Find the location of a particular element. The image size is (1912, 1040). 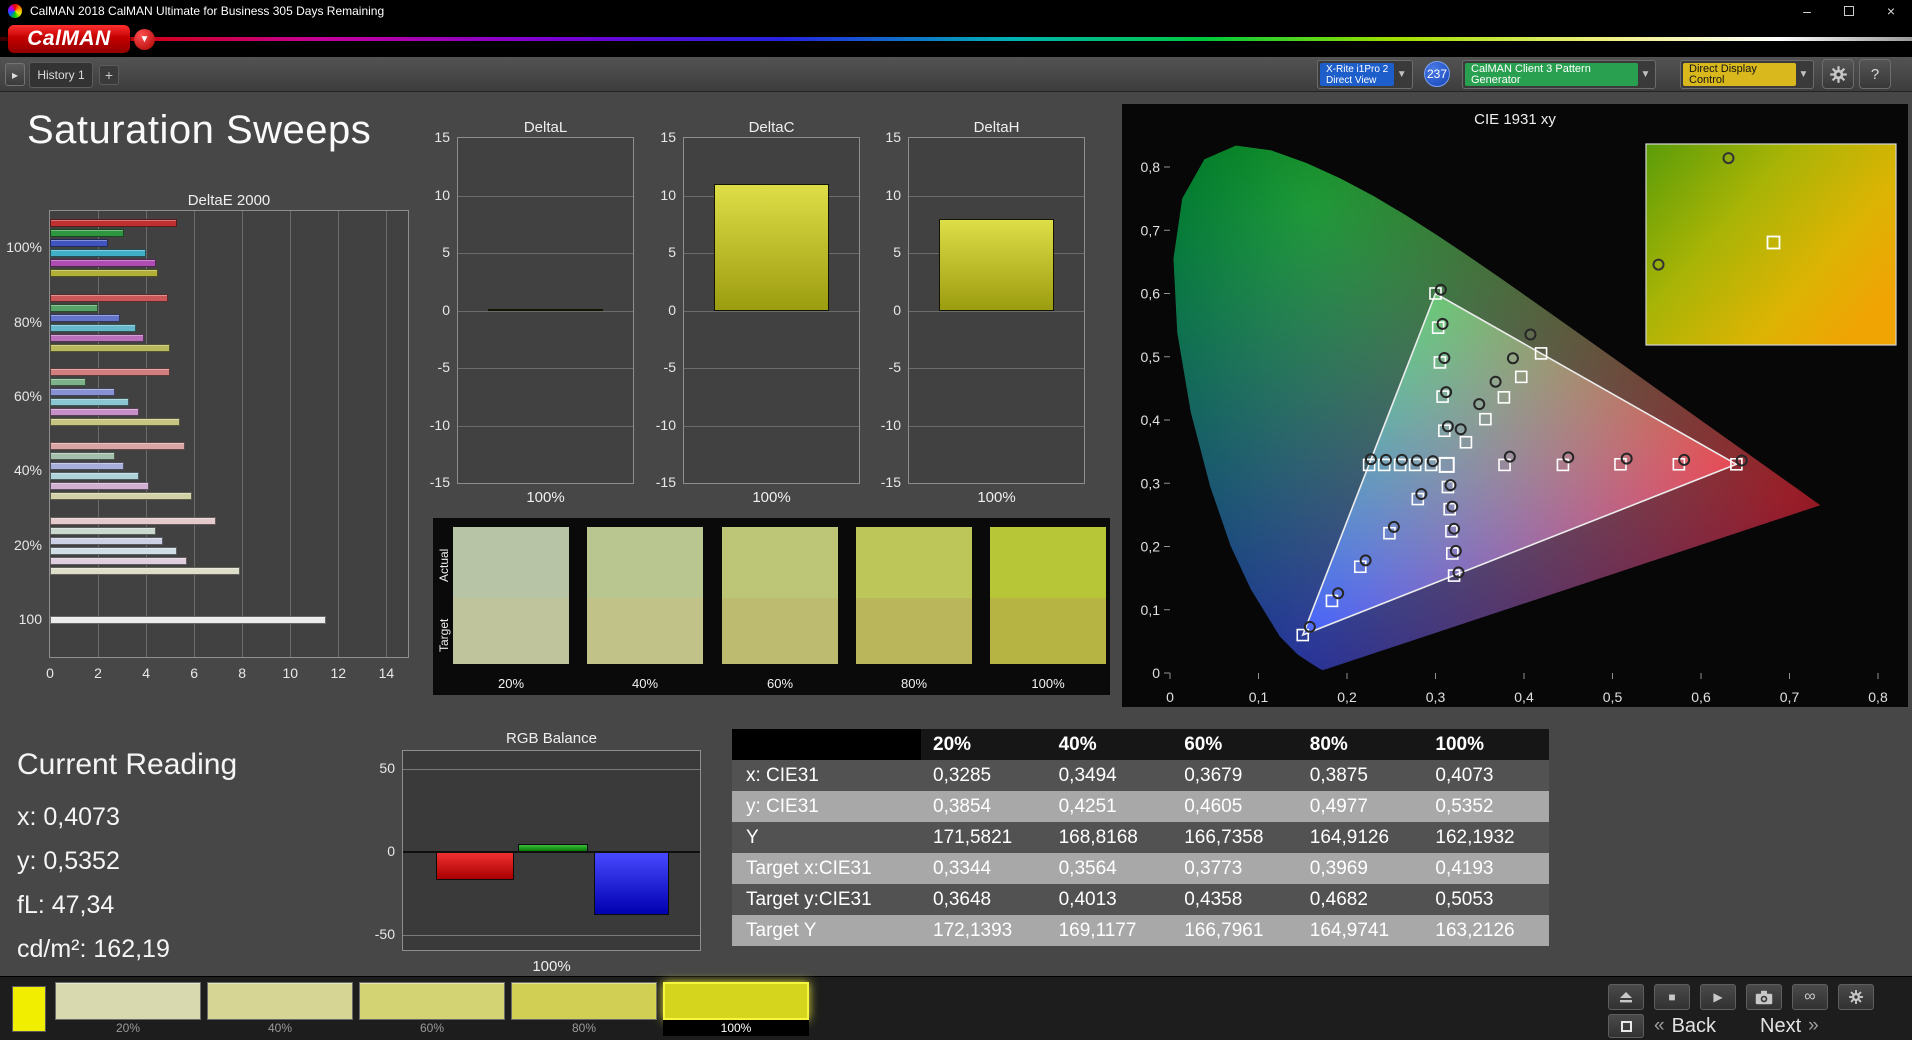

brand-dropdown-button: ▼ is located at coordinates (144, 39).